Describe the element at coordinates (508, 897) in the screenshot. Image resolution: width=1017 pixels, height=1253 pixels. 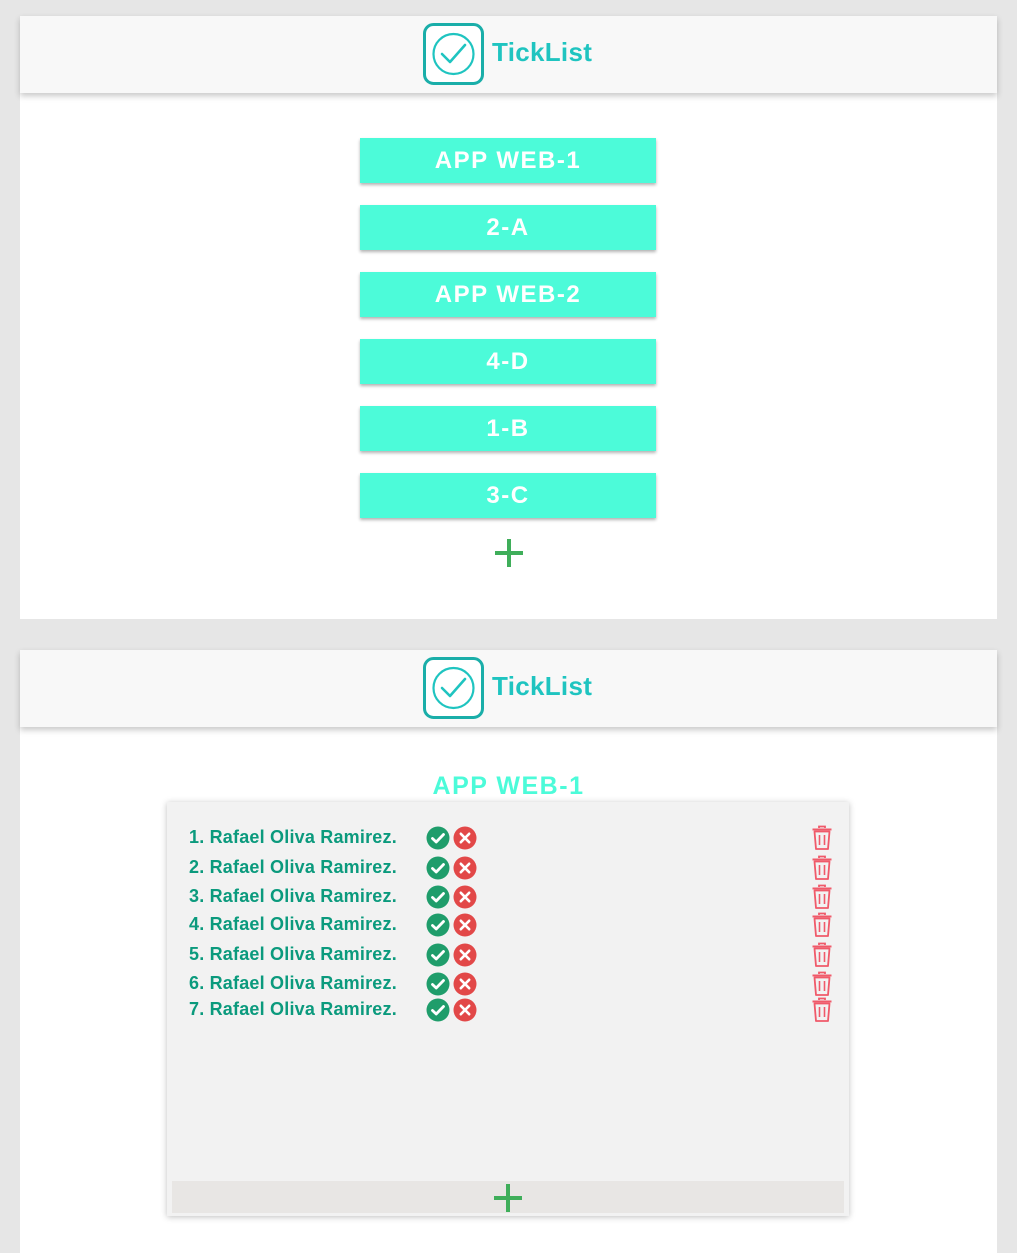
I see `student-row: 3. Rafael Oliva Ramirez.` at that location.